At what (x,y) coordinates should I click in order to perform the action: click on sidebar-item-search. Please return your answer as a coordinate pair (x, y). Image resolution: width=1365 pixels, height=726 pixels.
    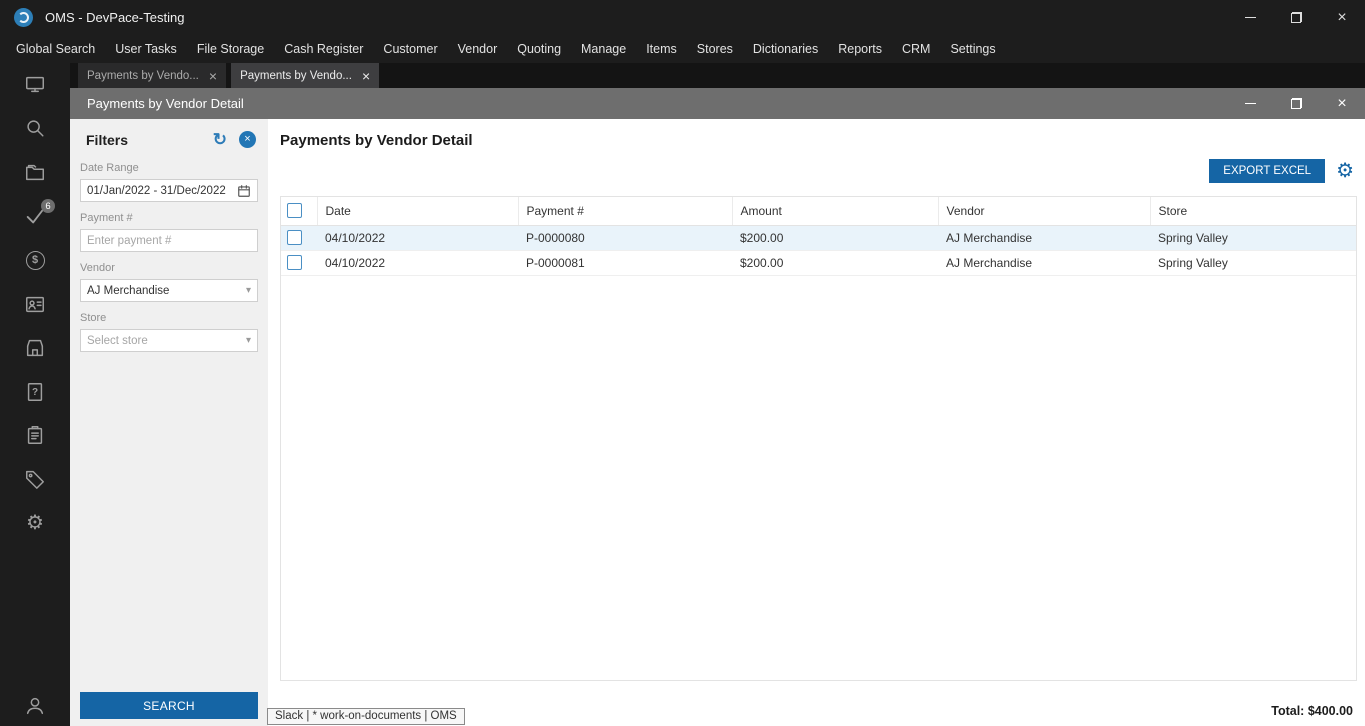
    Looking at the image, I should click on (35, 128).